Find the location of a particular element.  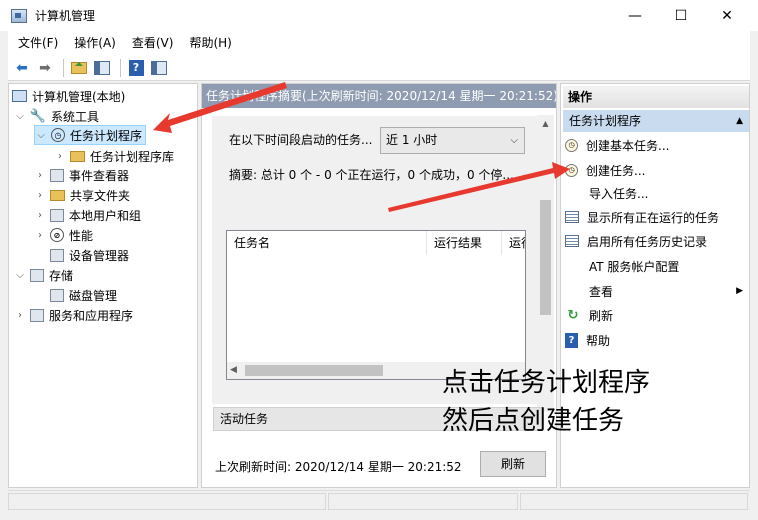

tree-node-task-scheduler: ⌵ ◷ 任务计划程序 is located at coordinates (90, 135).